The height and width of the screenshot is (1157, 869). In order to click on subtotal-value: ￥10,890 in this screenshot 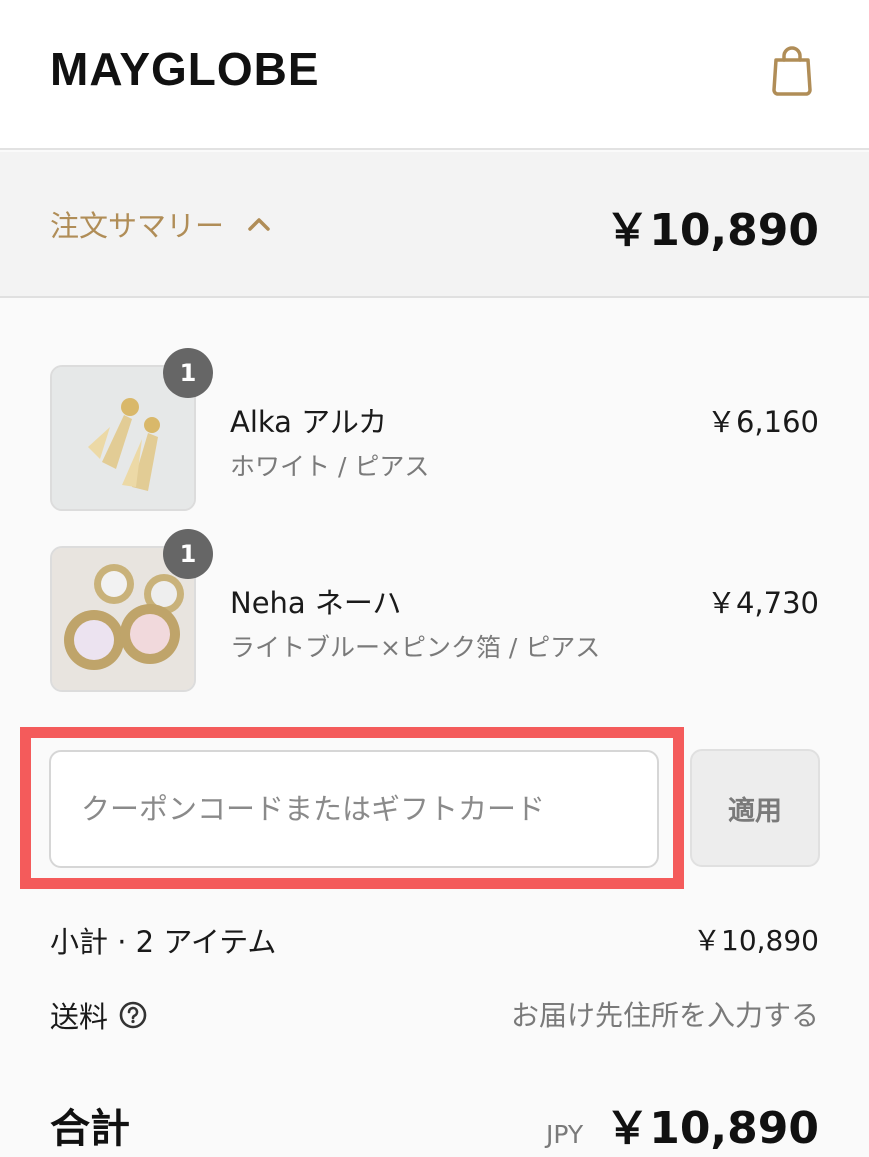, I will do `click(756, 940)`.